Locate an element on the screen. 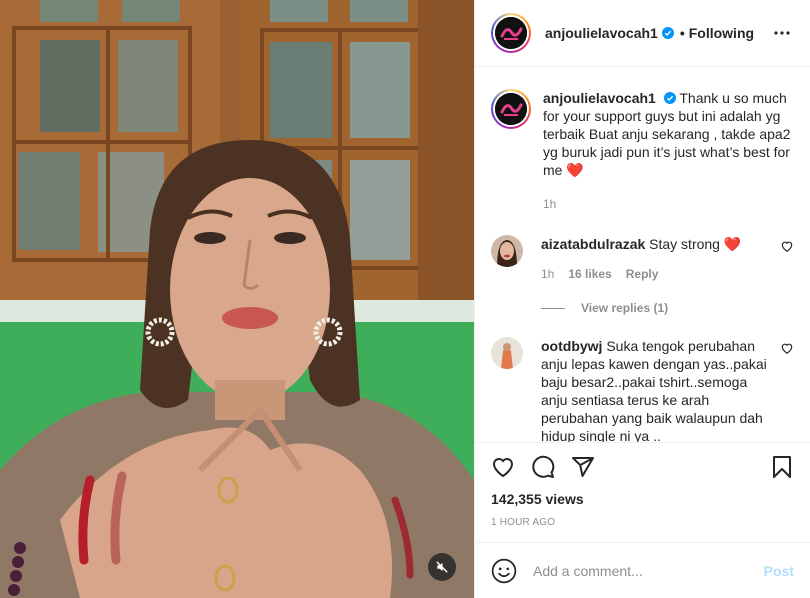 The height and width of the screenshot is (598, 810). comment-composer: Post is located at coordinates (642, 570).